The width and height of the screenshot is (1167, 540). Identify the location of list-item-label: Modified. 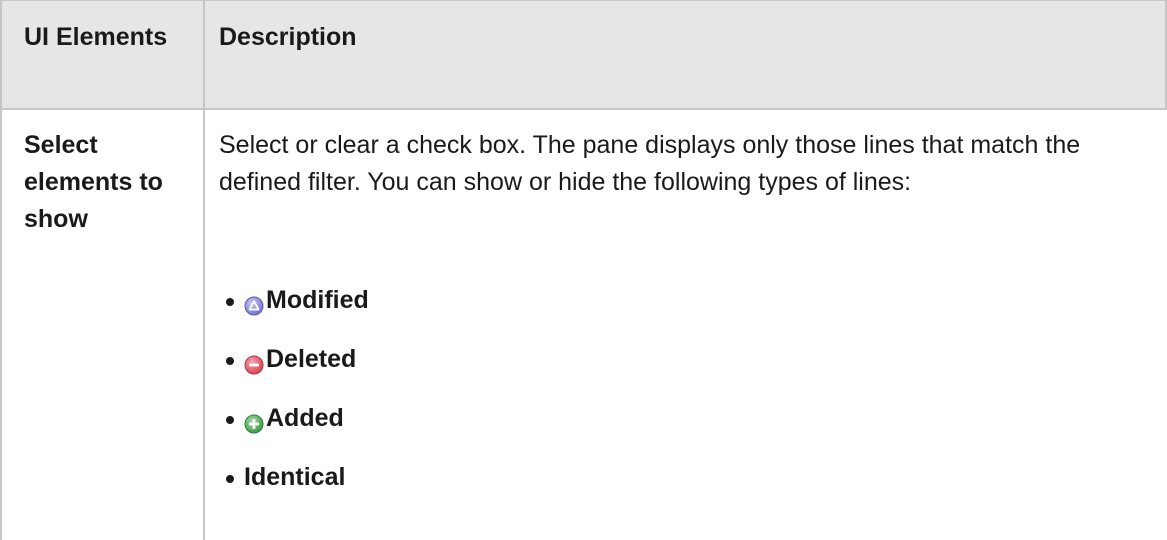
(317, 300).